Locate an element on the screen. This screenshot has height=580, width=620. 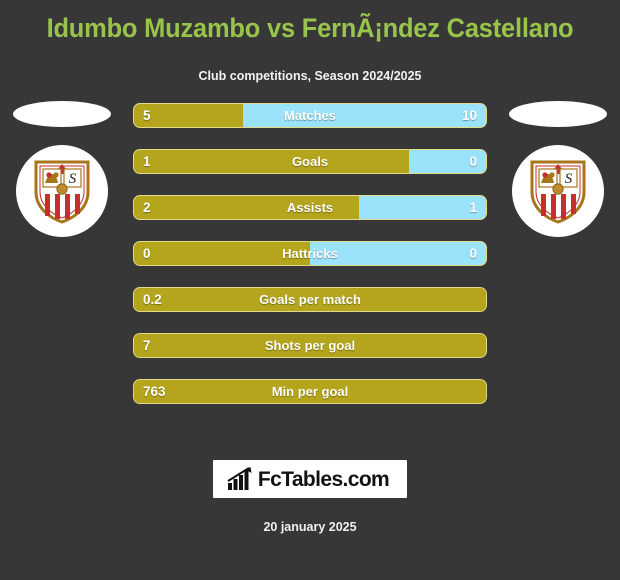
player-left: S is located at coordinates (62, 169).